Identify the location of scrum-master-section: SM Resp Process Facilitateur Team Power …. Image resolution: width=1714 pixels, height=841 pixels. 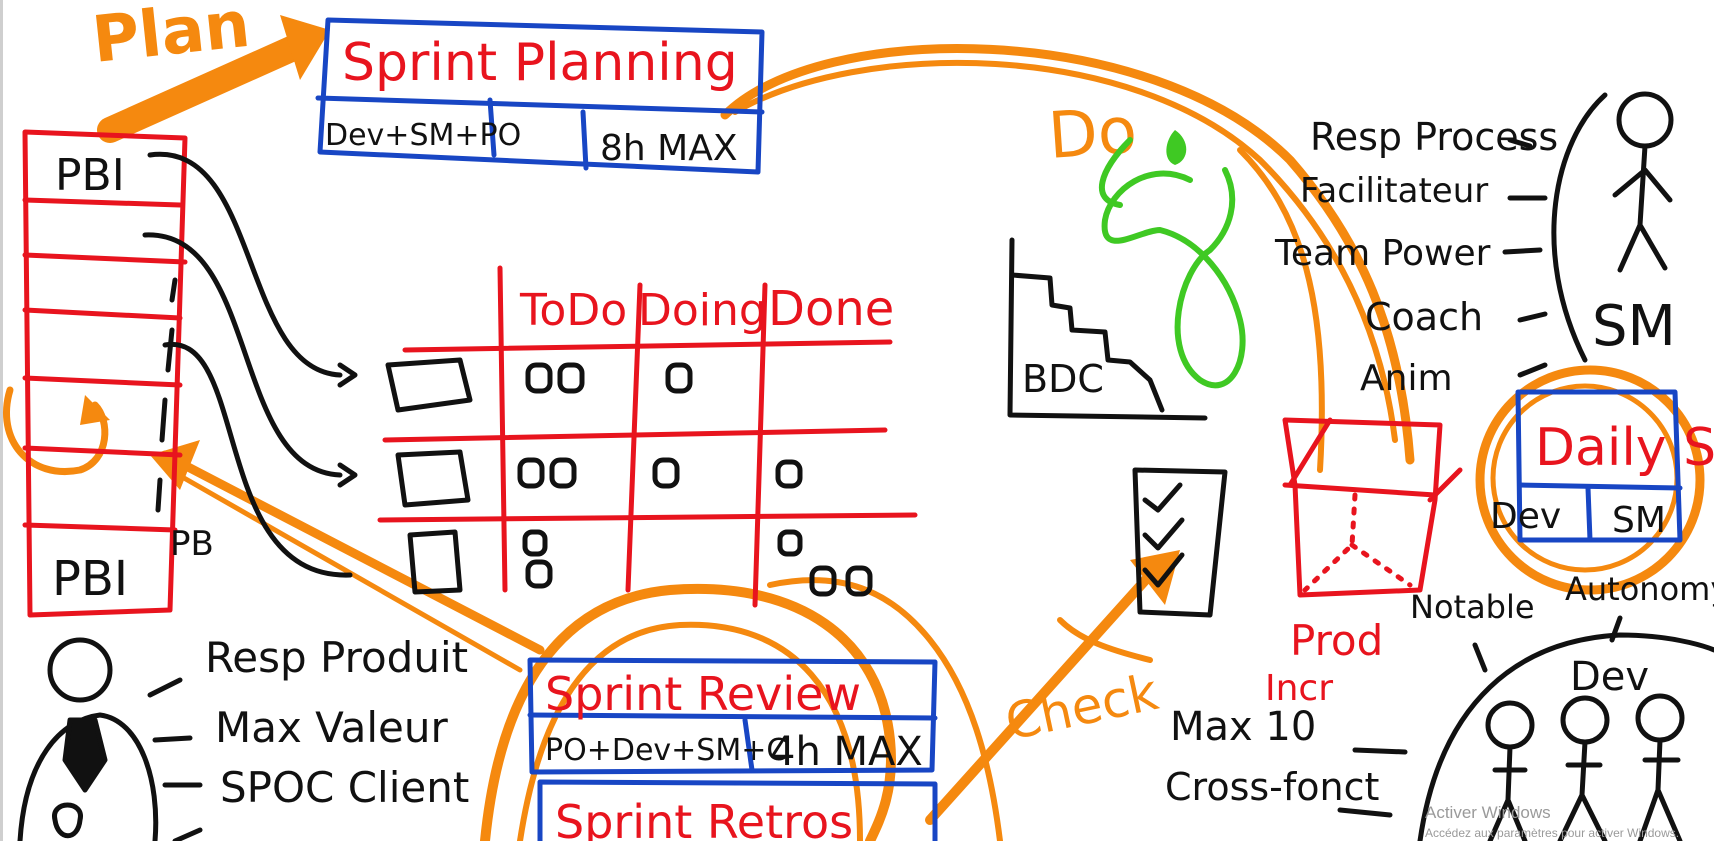
(1475, 245).